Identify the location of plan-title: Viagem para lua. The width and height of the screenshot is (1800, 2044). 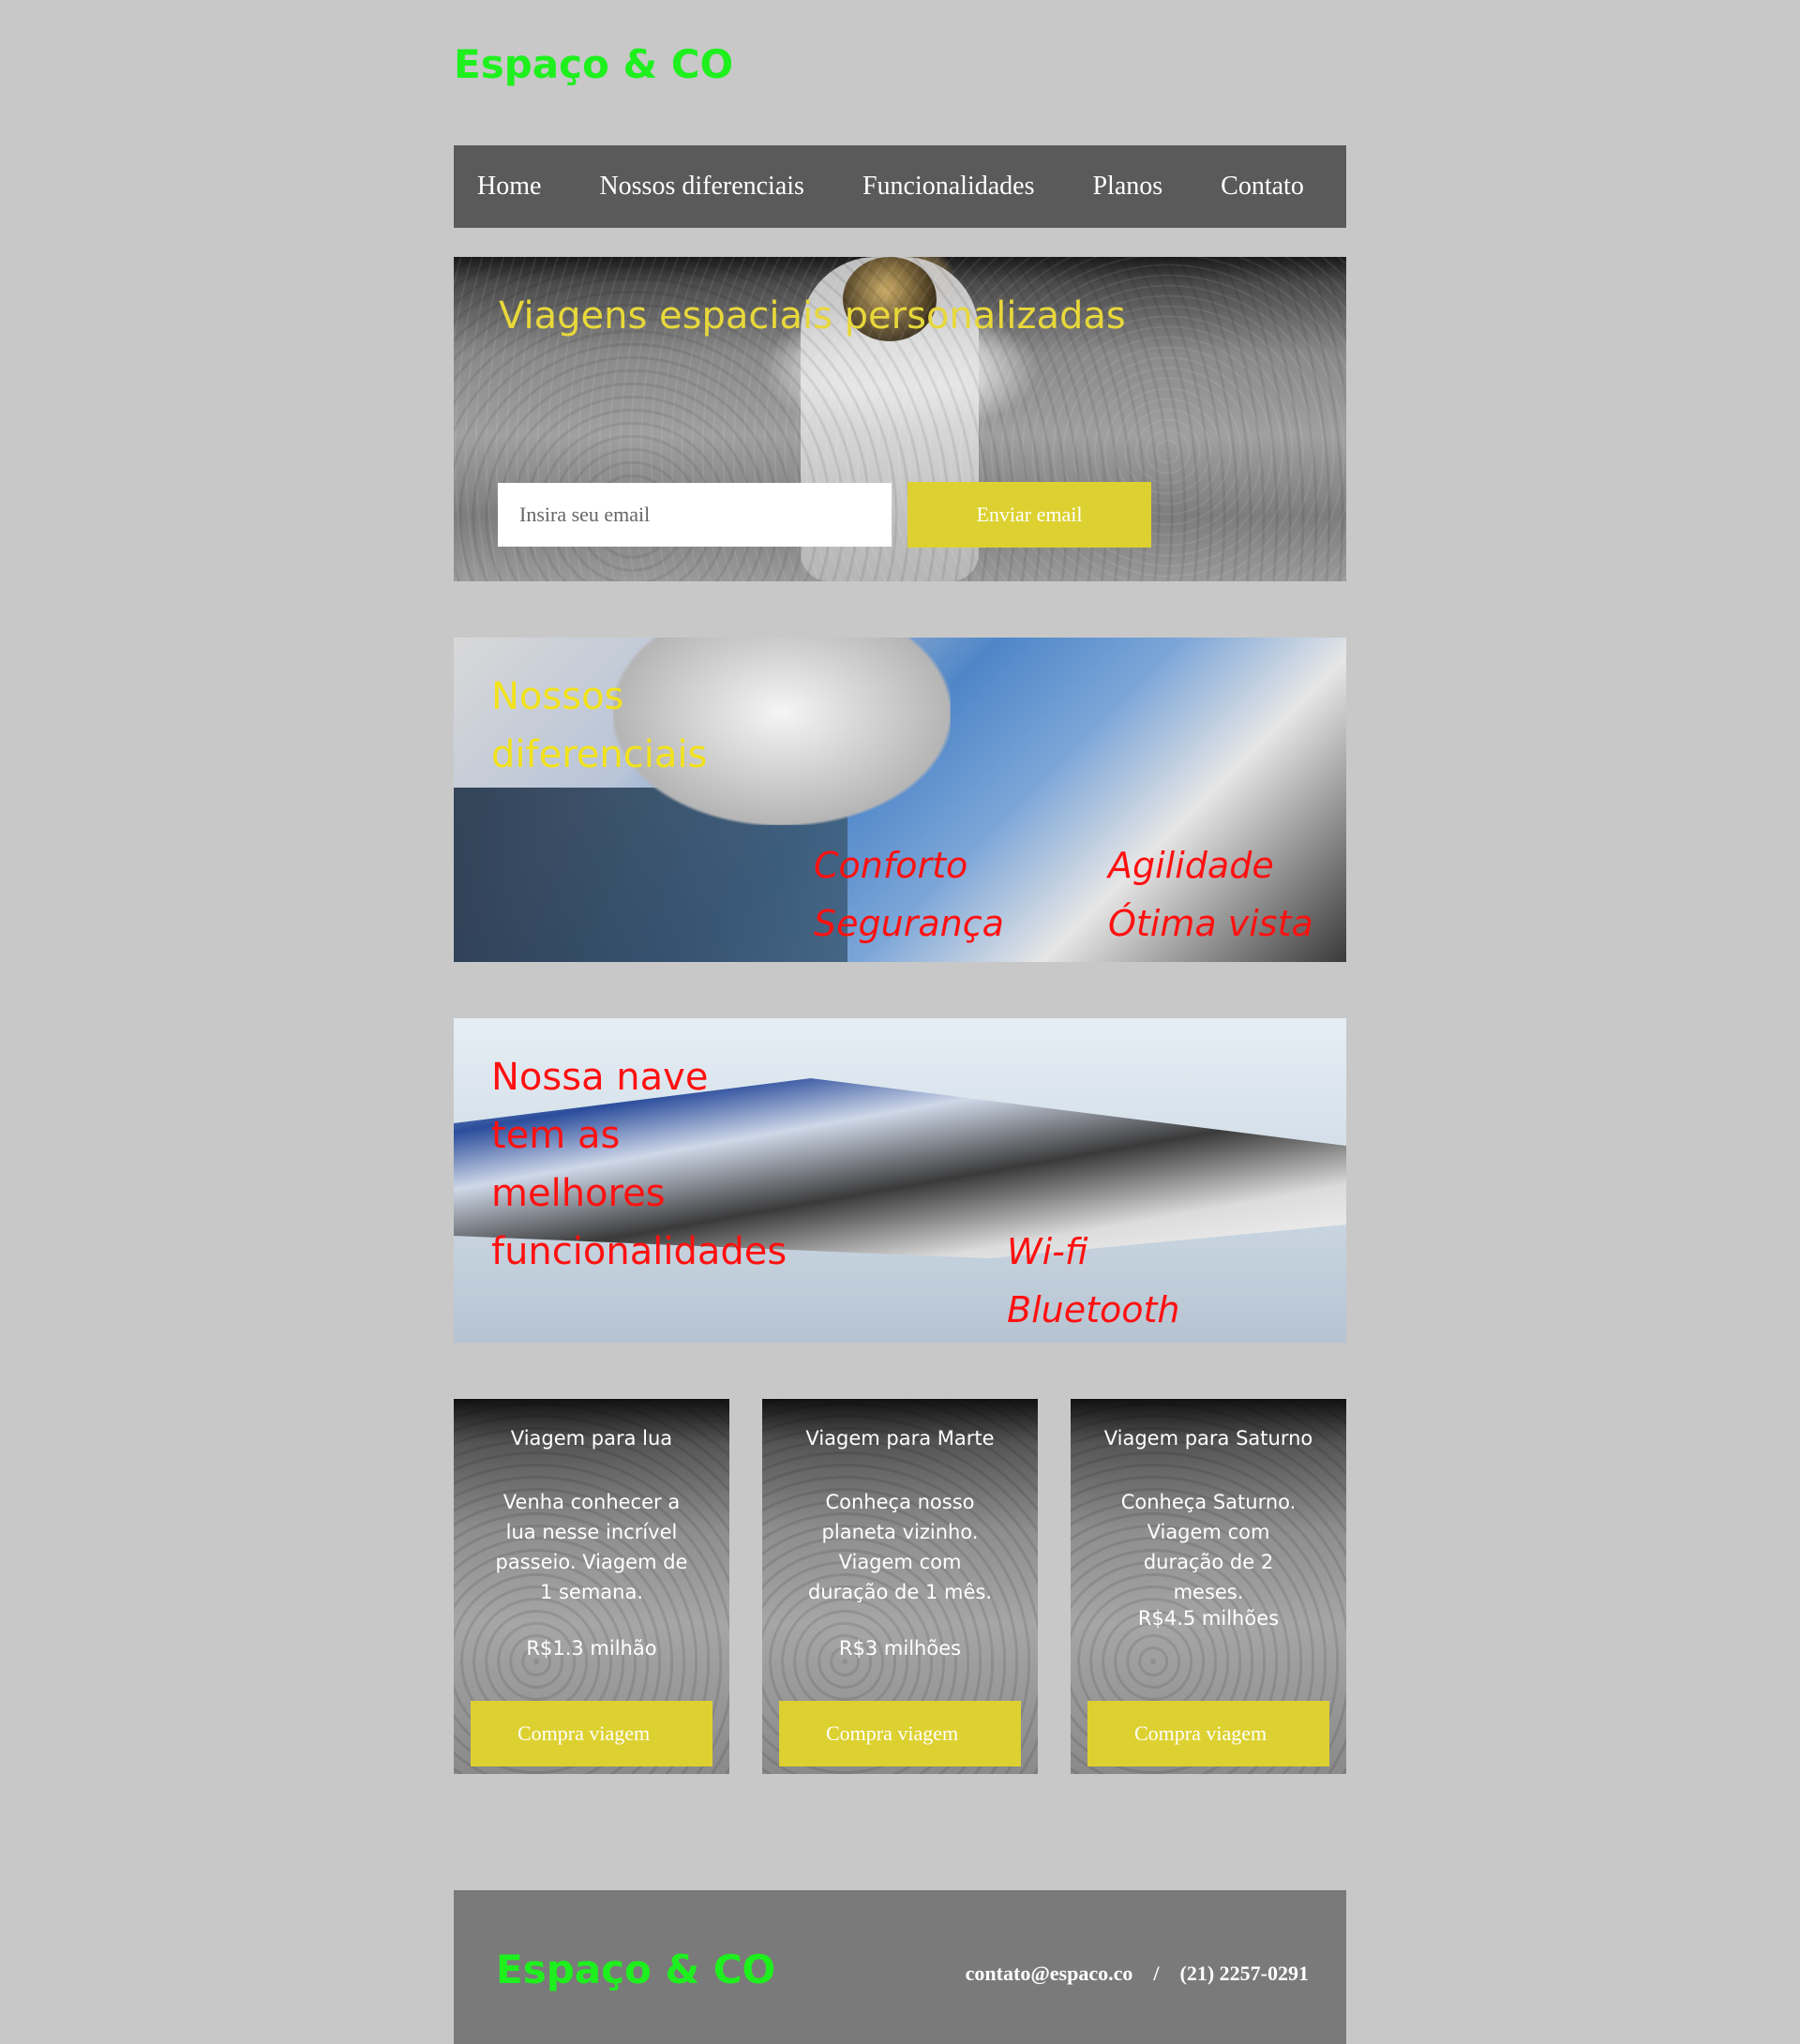
(591, 1438).